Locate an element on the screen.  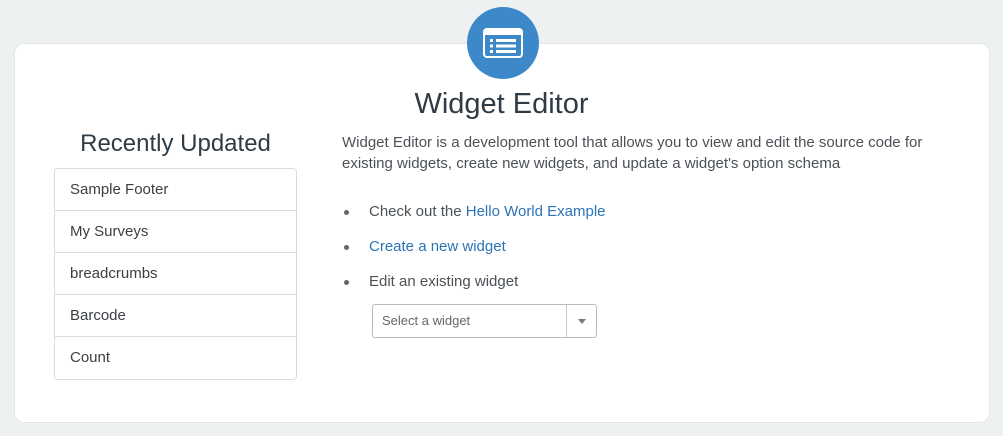
dropdown-arrow-icon is located at coordinates (581, 321).